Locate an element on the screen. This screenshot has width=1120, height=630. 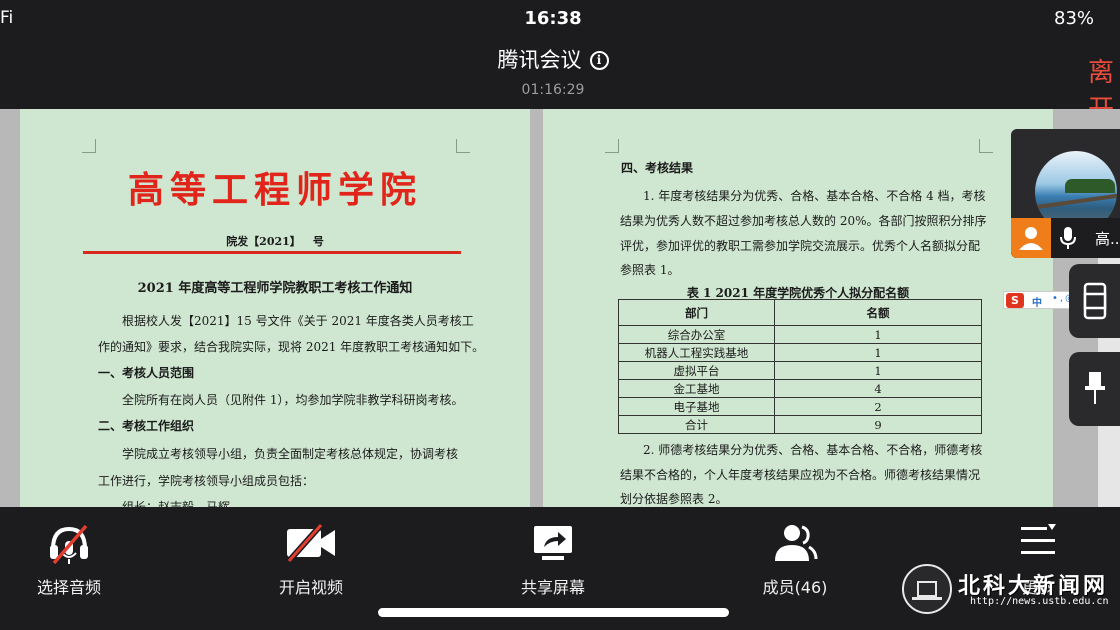
table-row: 电子基地 2 is located at coordinates (800, 406).